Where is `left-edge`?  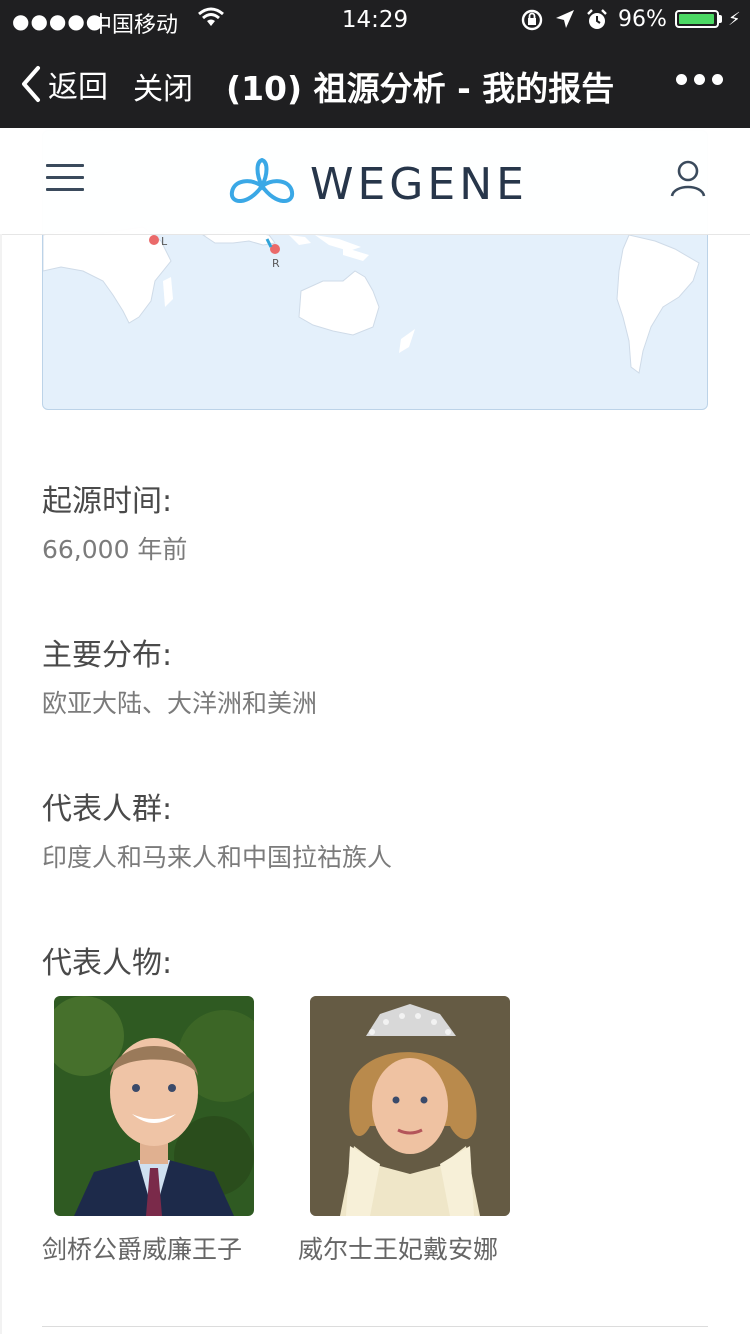
left-edge is located at coordinates (1, 784).